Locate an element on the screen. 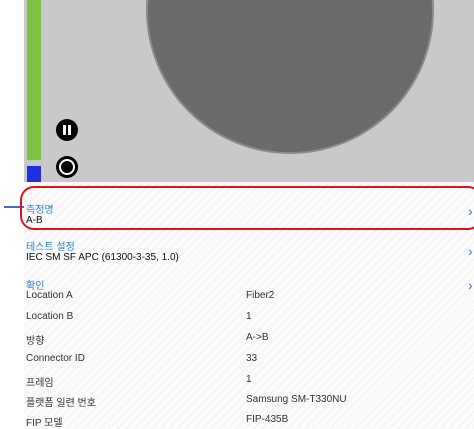 The width and height of the screenshot is (474, 429). status-indicator is located at coordinates (34, 174).